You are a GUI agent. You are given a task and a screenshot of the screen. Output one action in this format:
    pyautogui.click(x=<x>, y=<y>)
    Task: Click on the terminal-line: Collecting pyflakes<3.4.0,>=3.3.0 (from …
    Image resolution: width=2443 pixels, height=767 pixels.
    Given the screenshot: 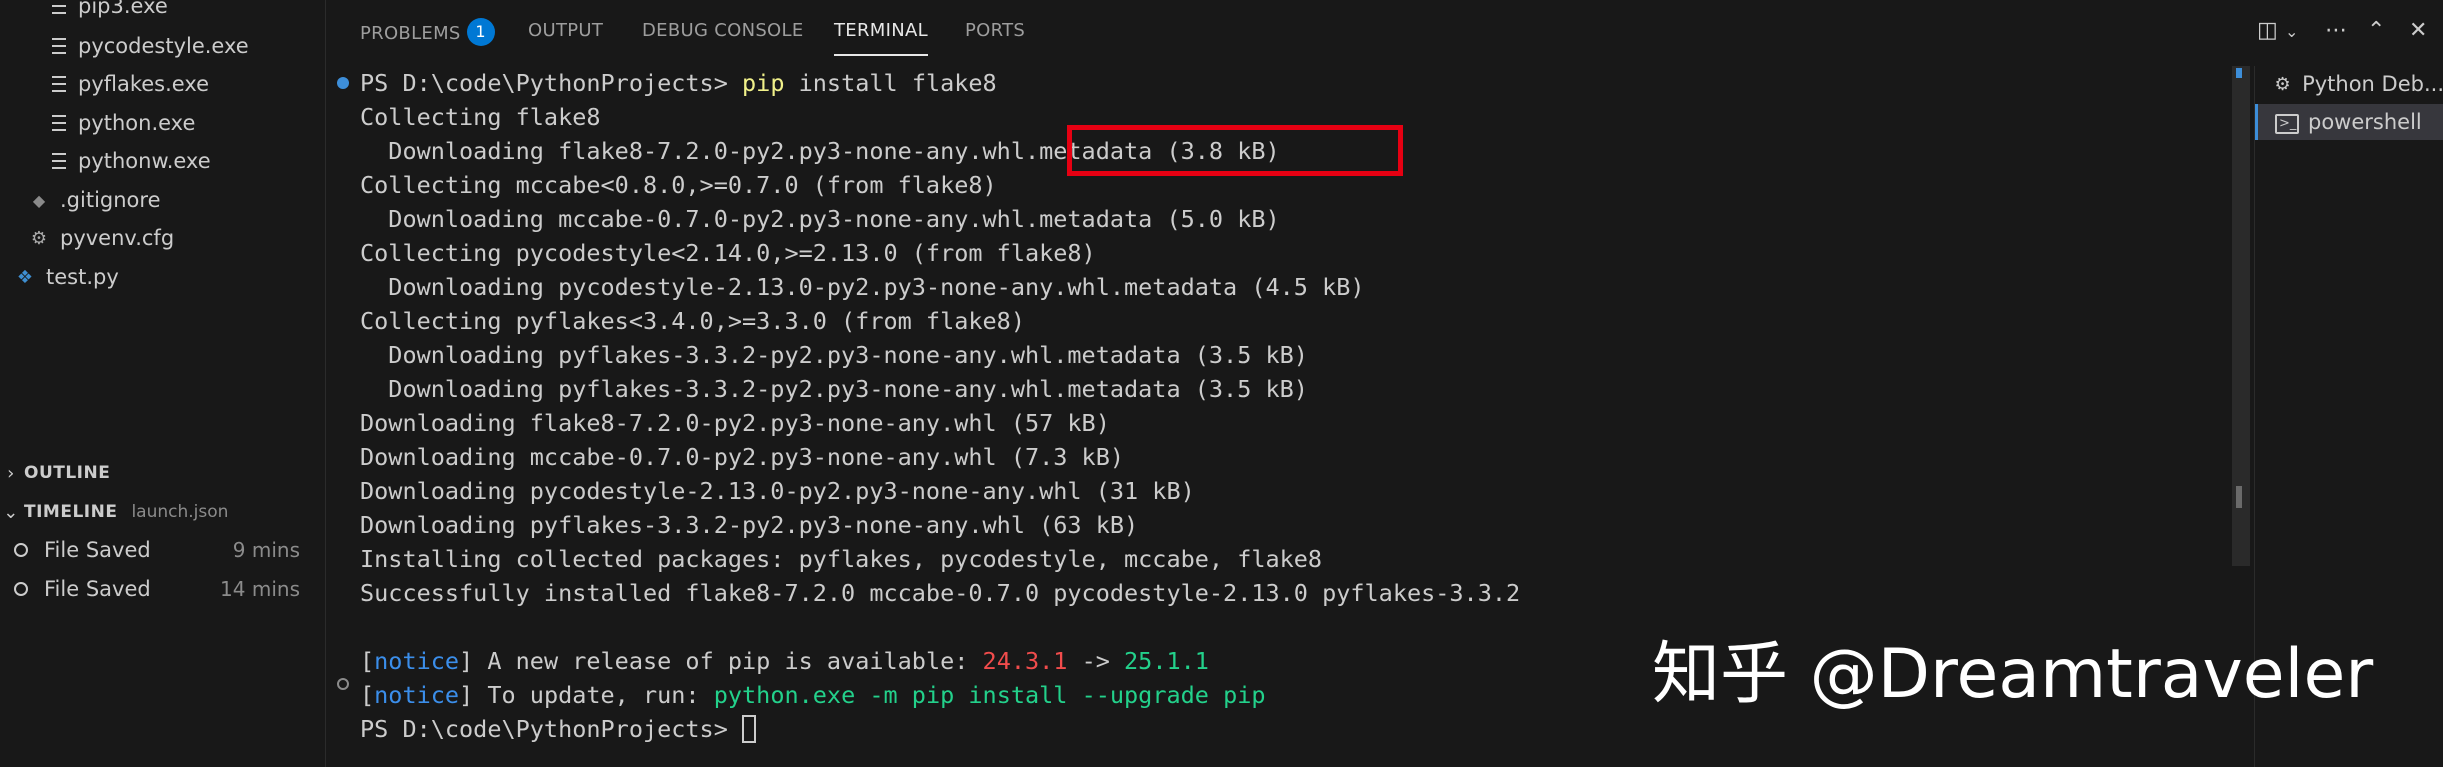 What is the action you would take?
    pyautogui.click(x=692, y=321)
    